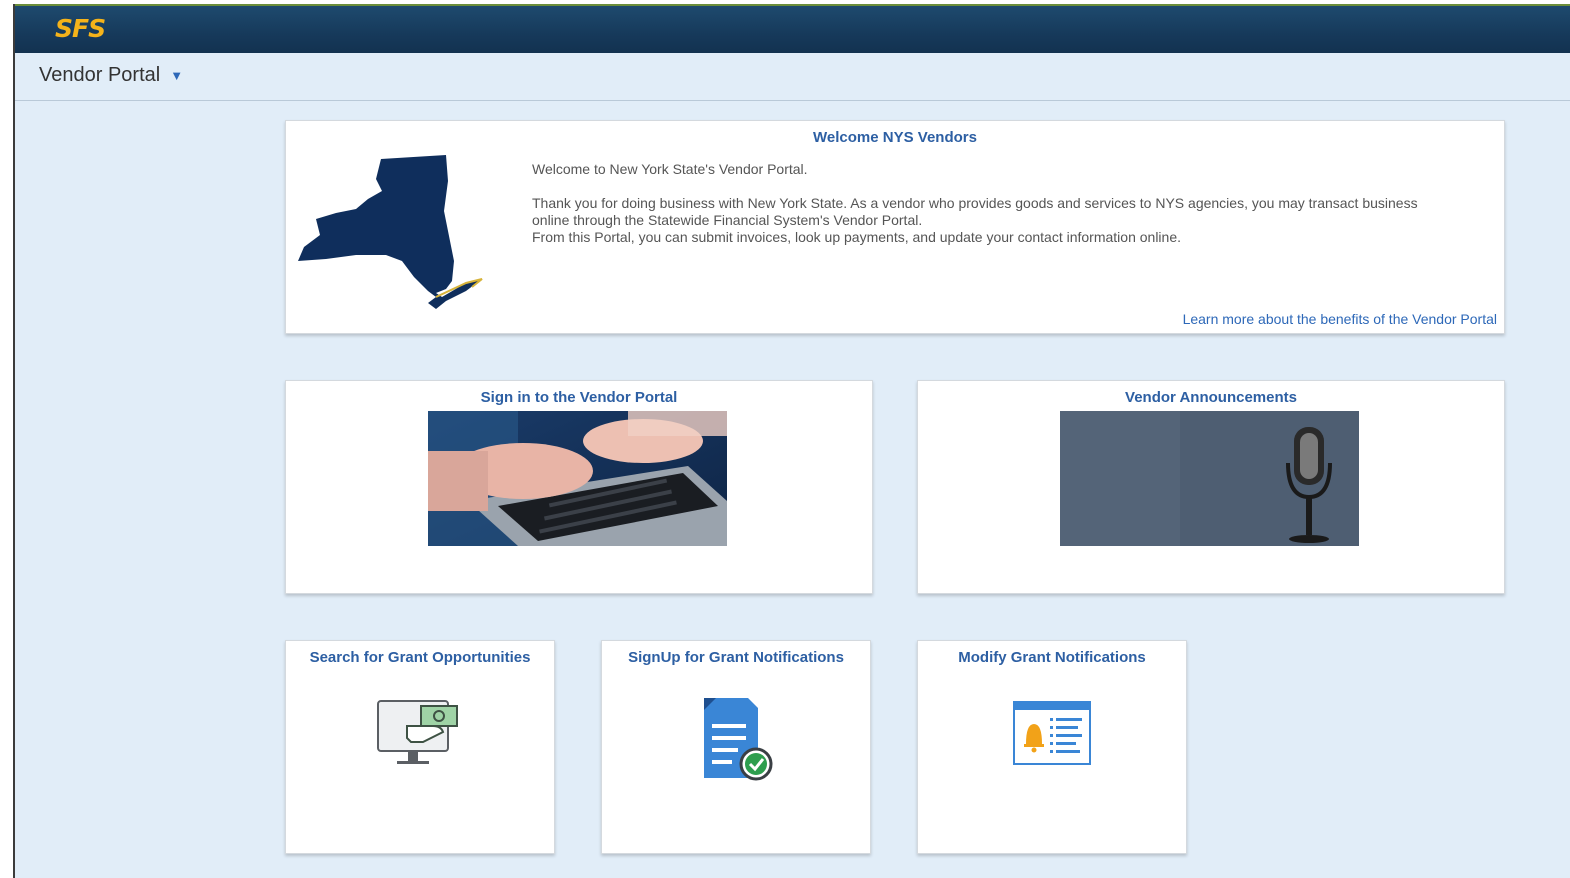 Image resolution: width=1570 pixels, height=878 pixels. Describe the element at coordinates (1052, 657) in the screenshot. I see `grant-modify-title: Modify Grant Notifications` at that location.